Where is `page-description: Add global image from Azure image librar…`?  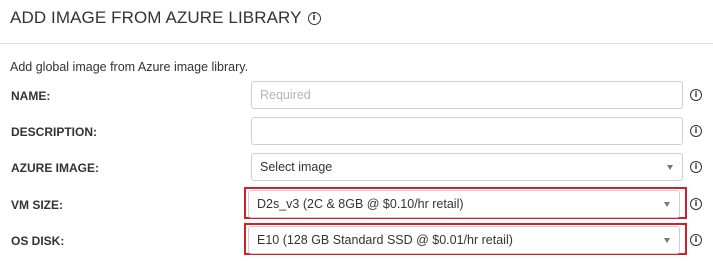
page-description: Add global image from Azure image librar… is located at coordinates (129, 67).